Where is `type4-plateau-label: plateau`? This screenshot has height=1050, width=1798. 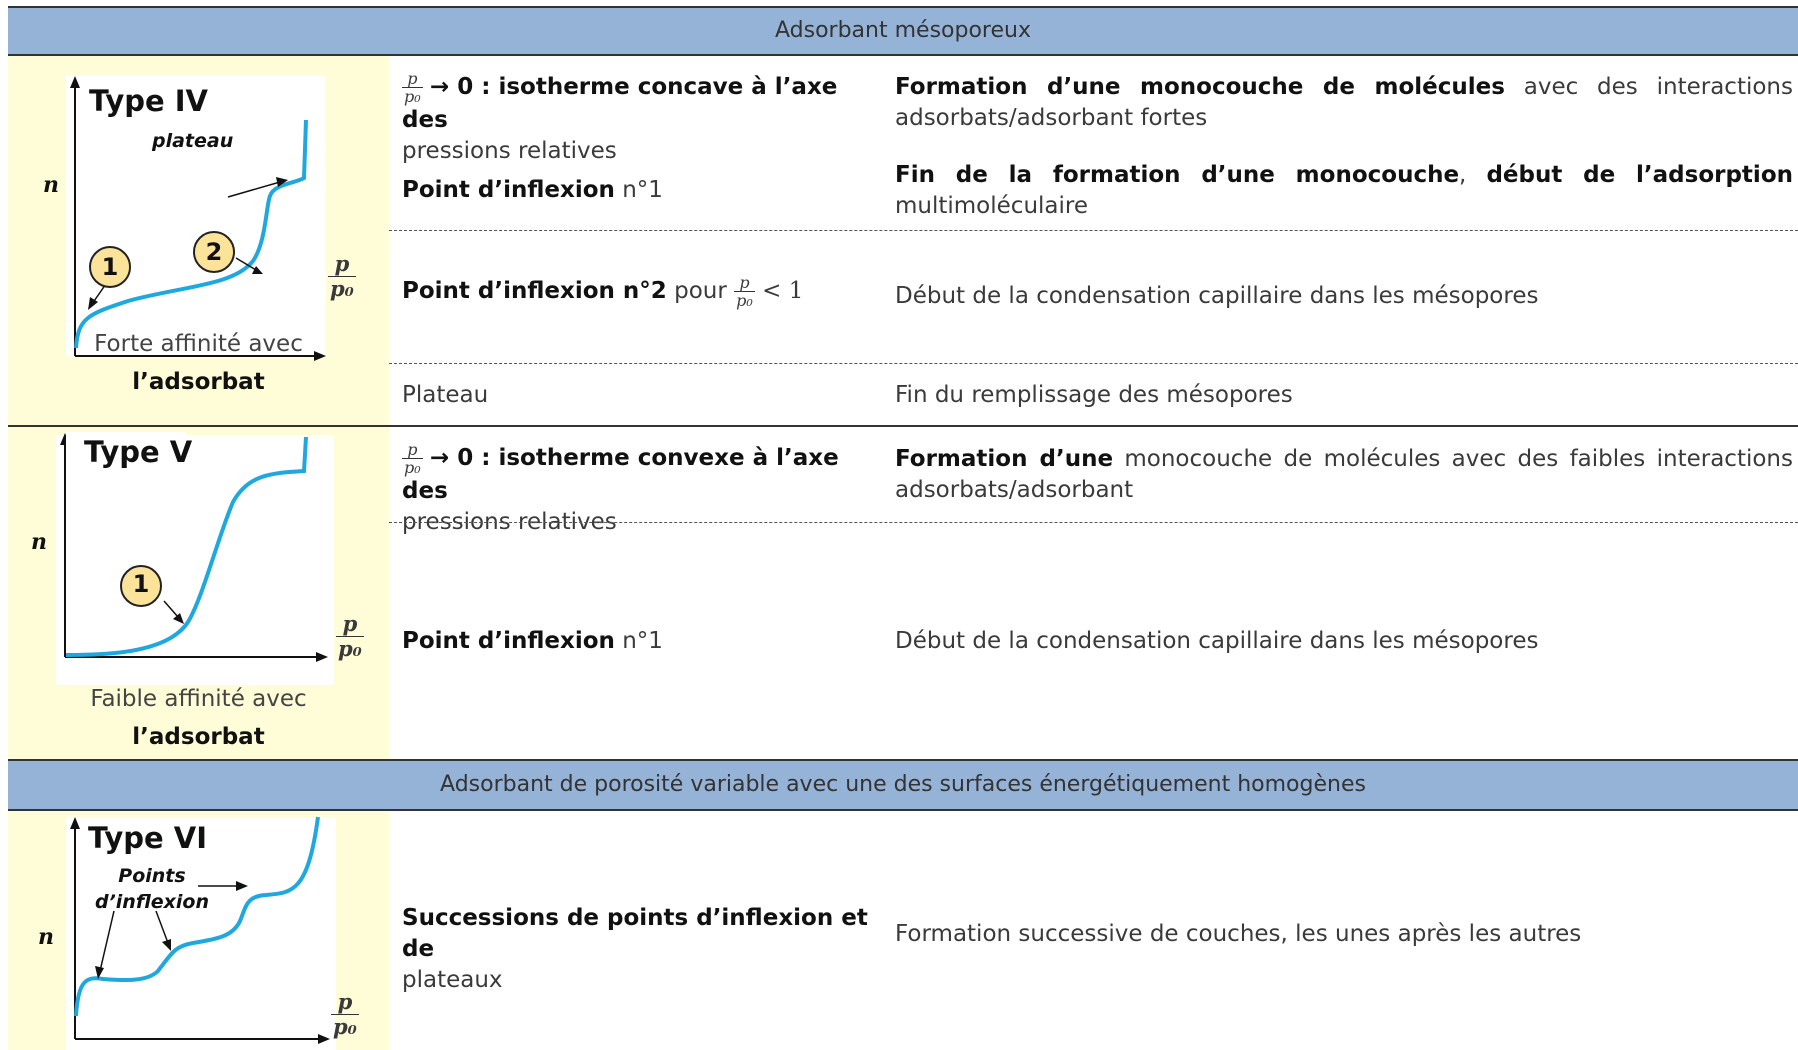 type4-plateau-label: plateau is located at coordinates (193, 141).